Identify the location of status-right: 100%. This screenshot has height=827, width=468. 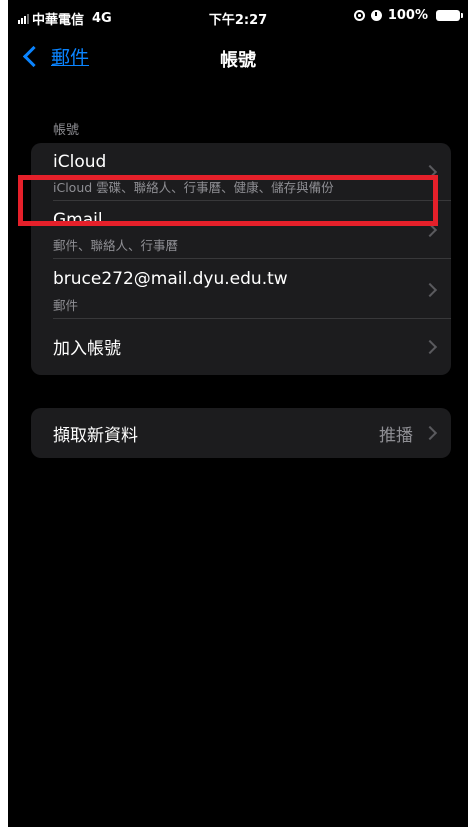
(408, 15).